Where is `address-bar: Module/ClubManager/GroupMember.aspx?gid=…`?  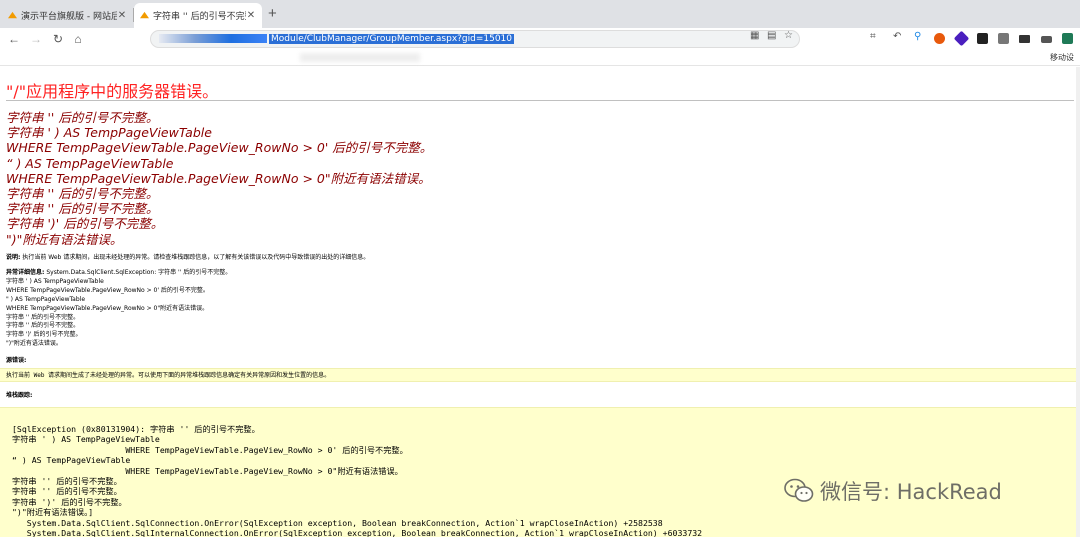 address-bar: Module/ClubManager/GroupMember.aspx?gid=… is located at coordinates (475, 39).